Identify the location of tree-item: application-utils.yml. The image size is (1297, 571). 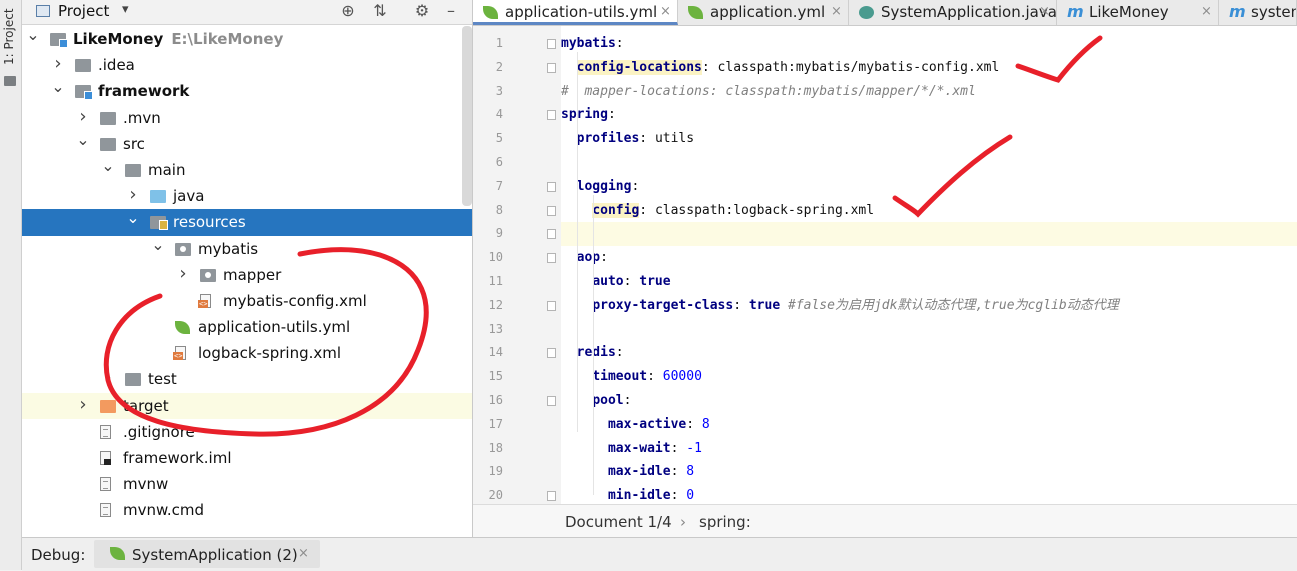
(247, 327).